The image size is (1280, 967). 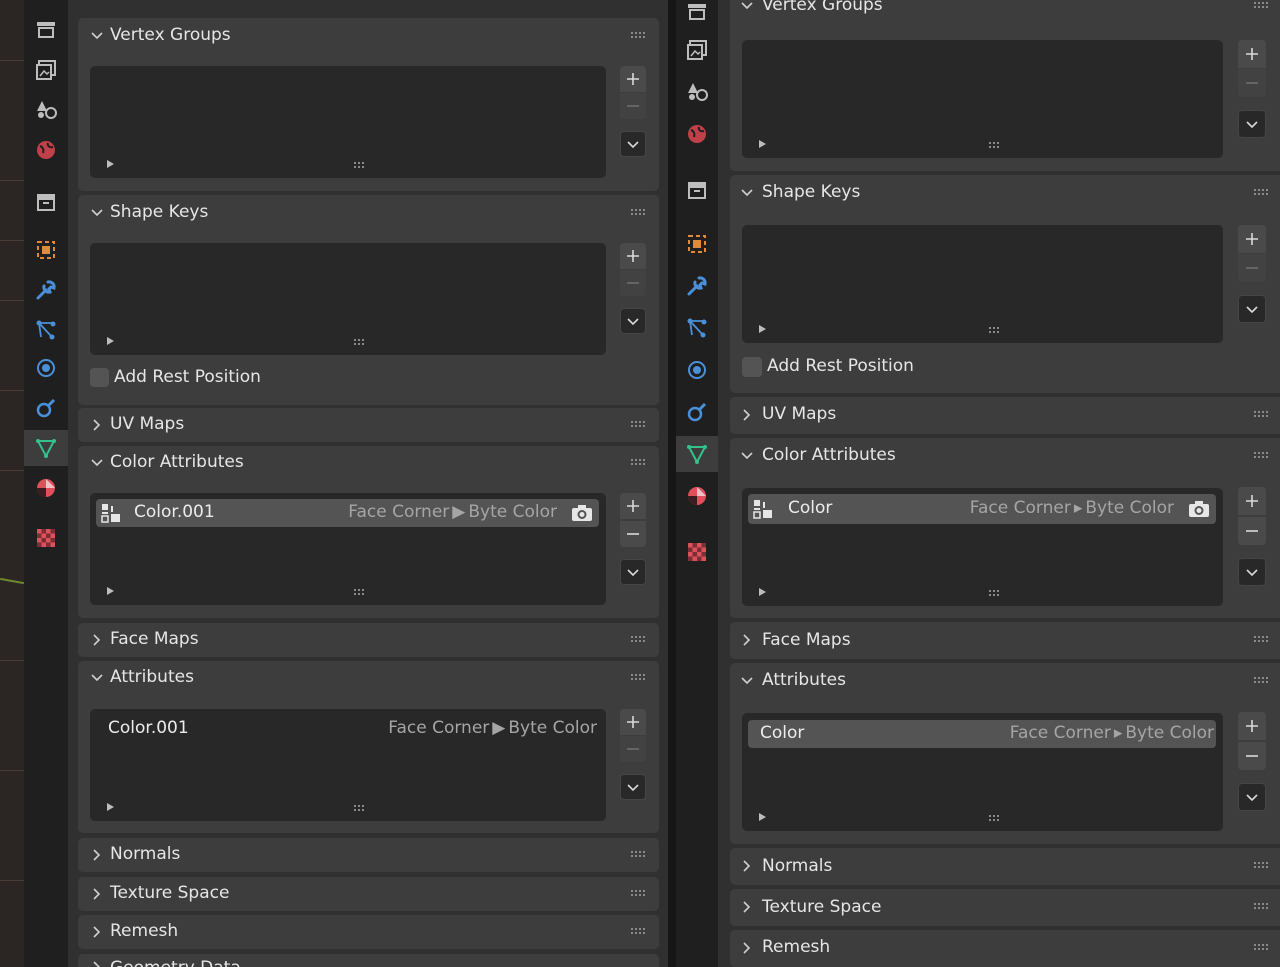 I want to click on color-attributes-list: Color Face Corner ▸ Byte Color, so click(x=982, y=547).